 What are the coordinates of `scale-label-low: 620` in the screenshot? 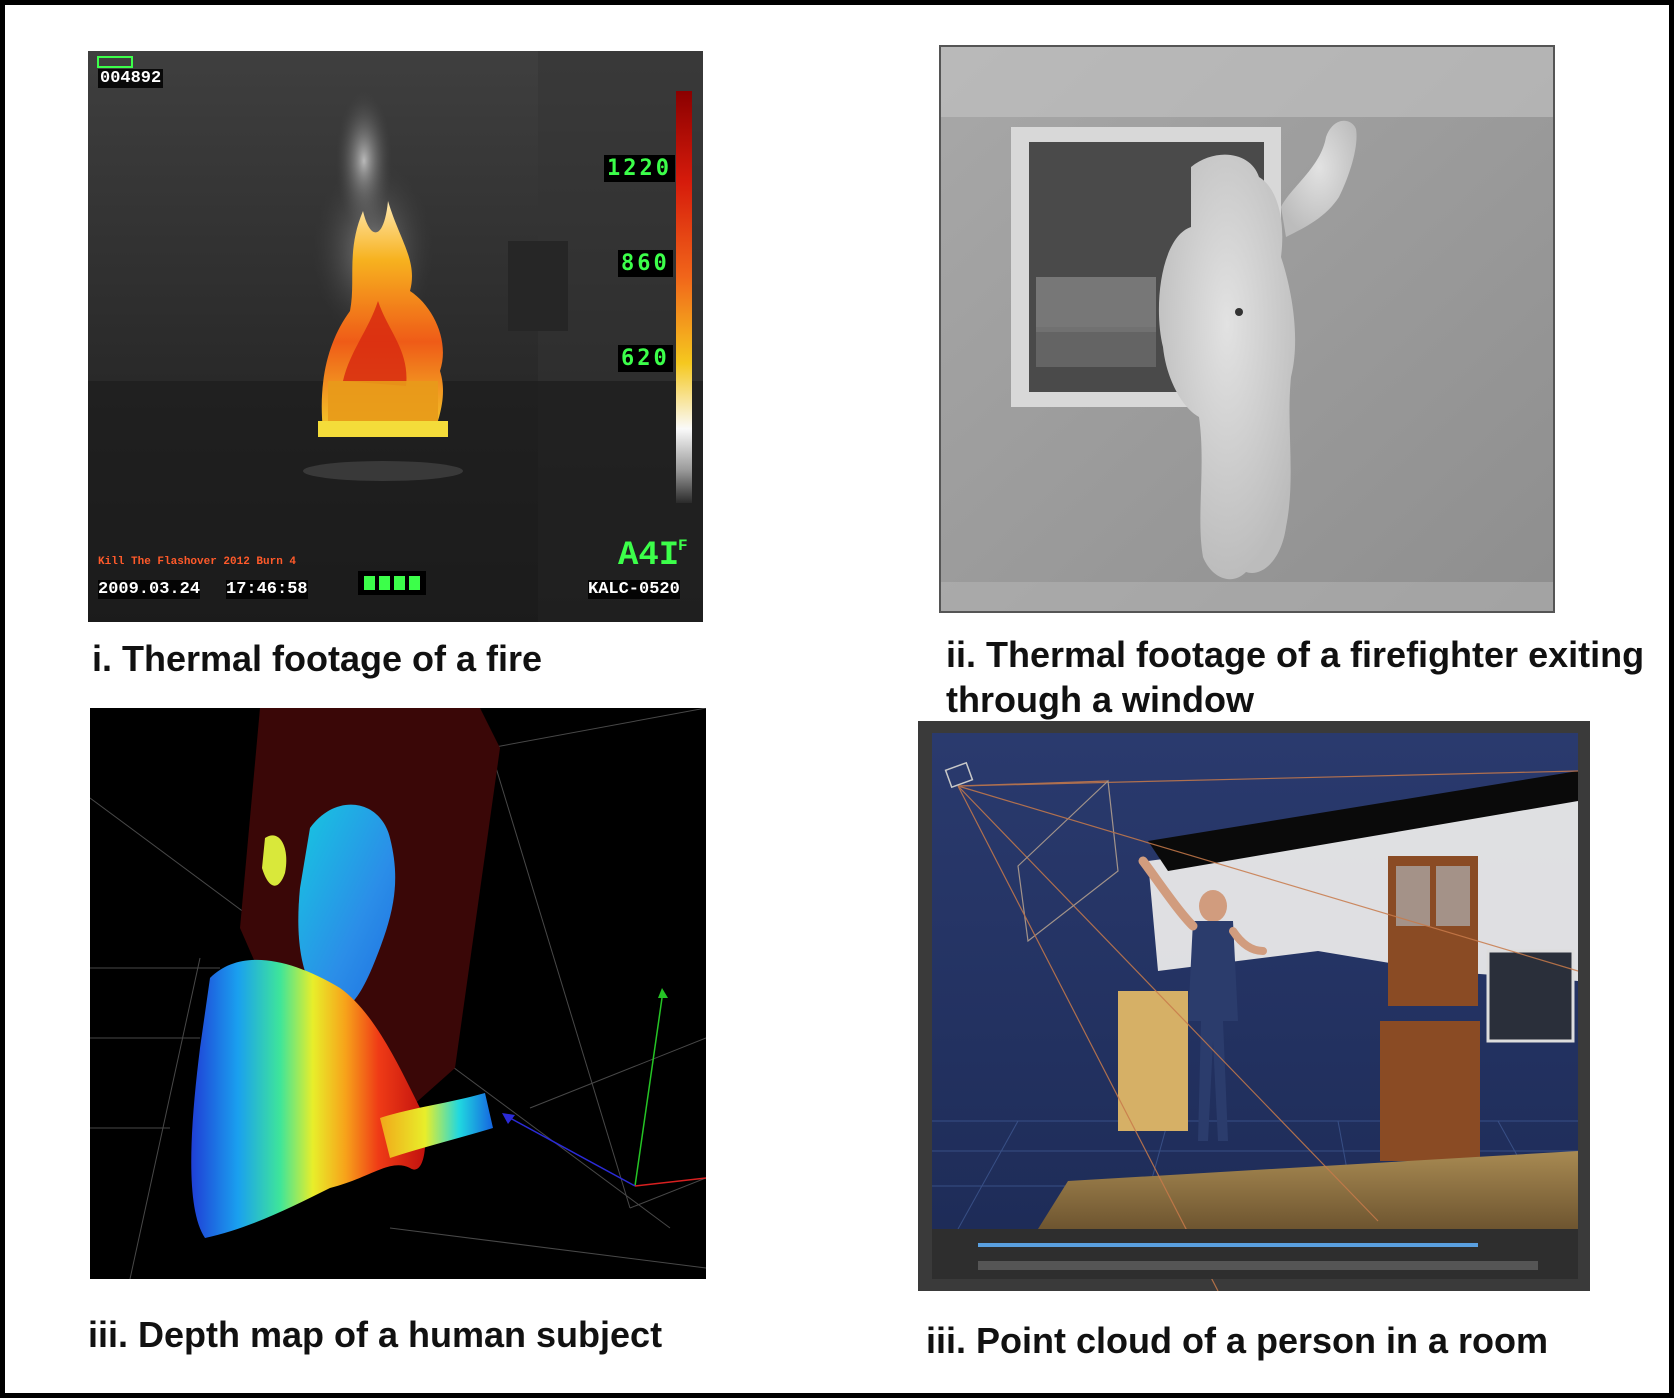 It's located at (645, 358).